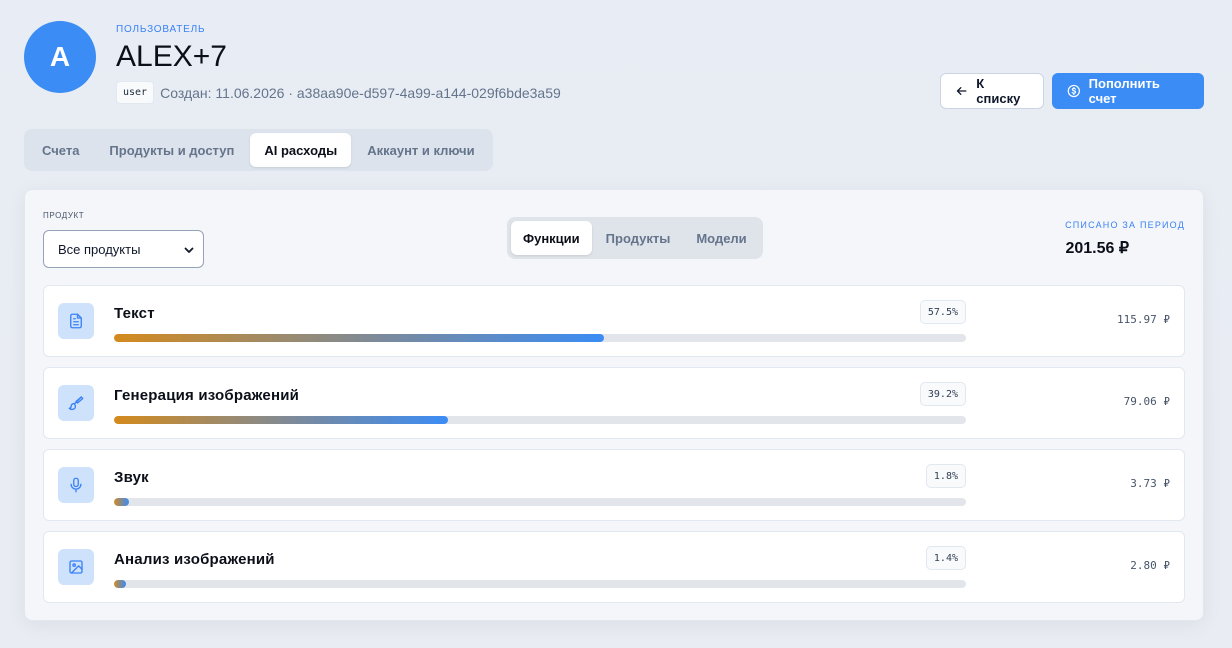 The width and height of the screenshot is (1232, 648). Describe the element at coordinates (614, 485) in the screenshot. I see `list-item: Звук 1.8% 3.73 ₽` at that location.